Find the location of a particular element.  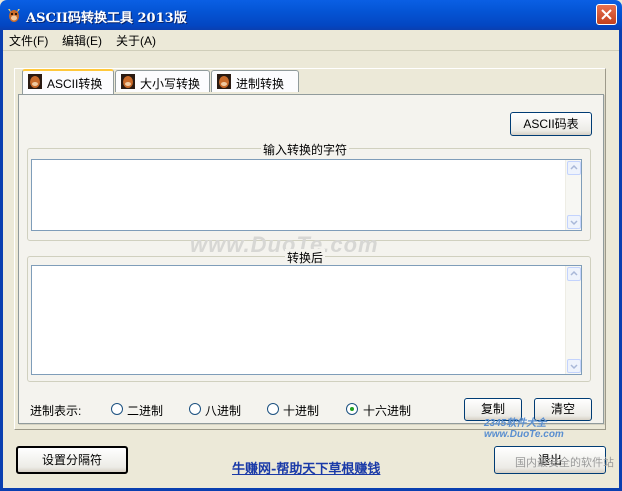

ascii-table-button: ASCII码表 is located at coordinates (551, 124).